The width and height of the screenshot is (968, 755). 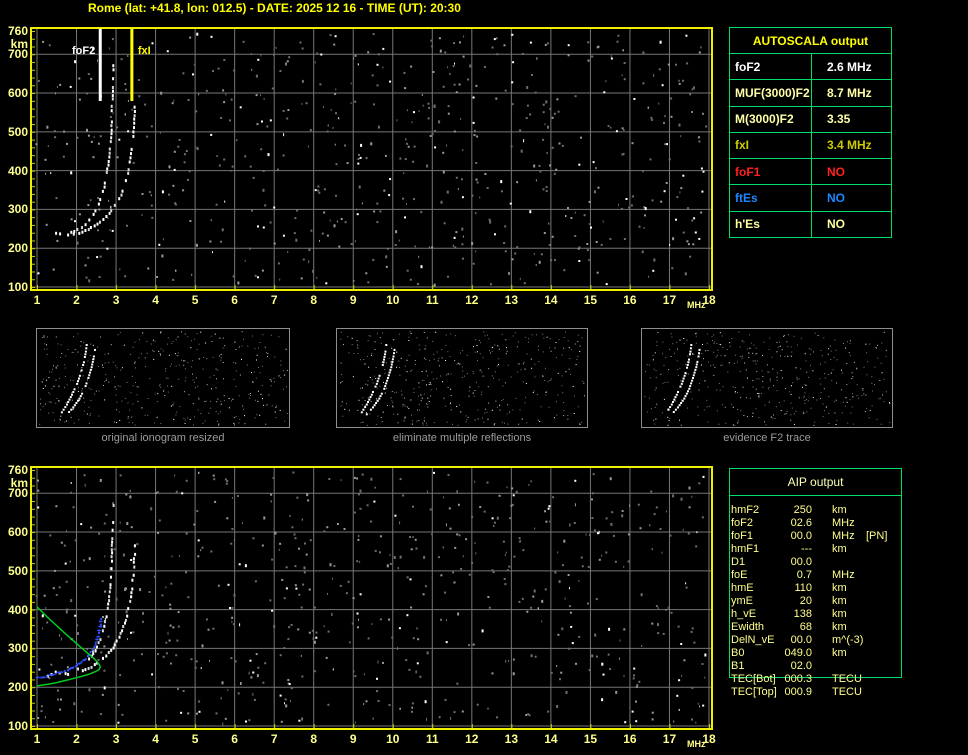 I want to click on aip-row-value: 02.6, so click(x=801, y=523).